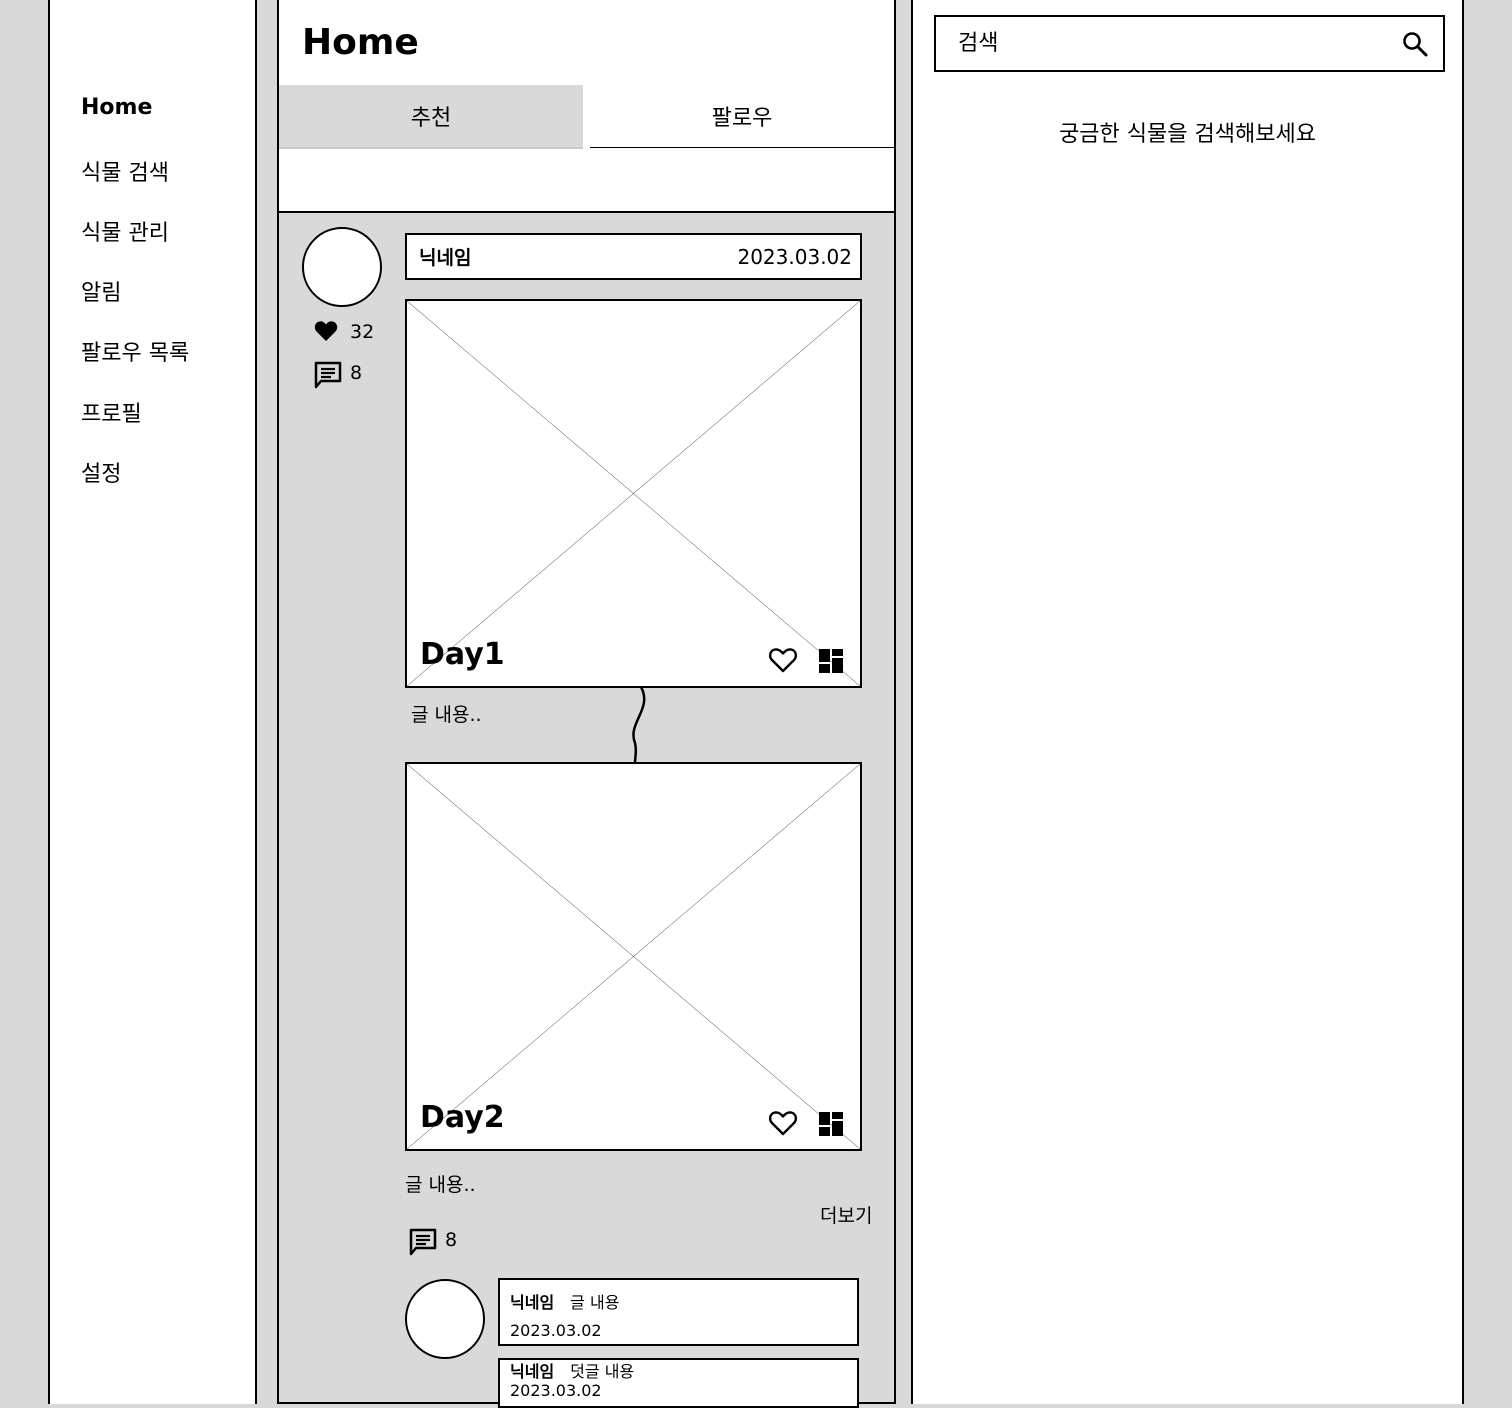  I want to click on tab-follow: 팔로우, so click(742, 116).